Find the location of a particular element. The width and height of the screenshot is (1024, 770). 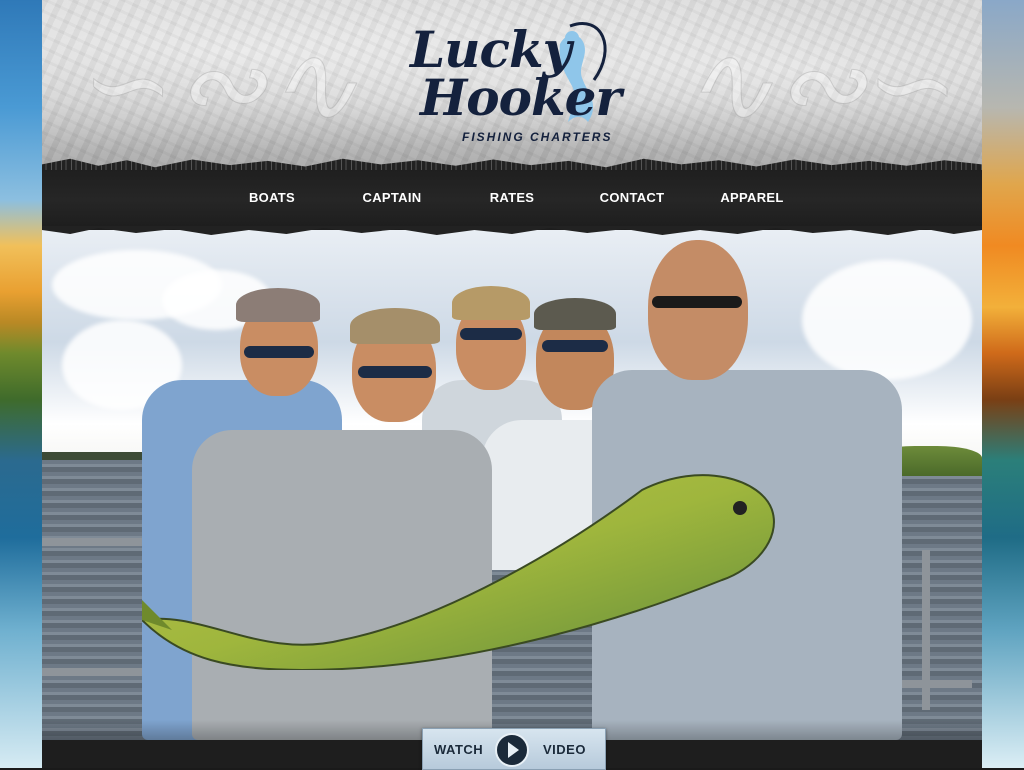

nav-item-contact: CONTACT is located at coordinates (632, 197).